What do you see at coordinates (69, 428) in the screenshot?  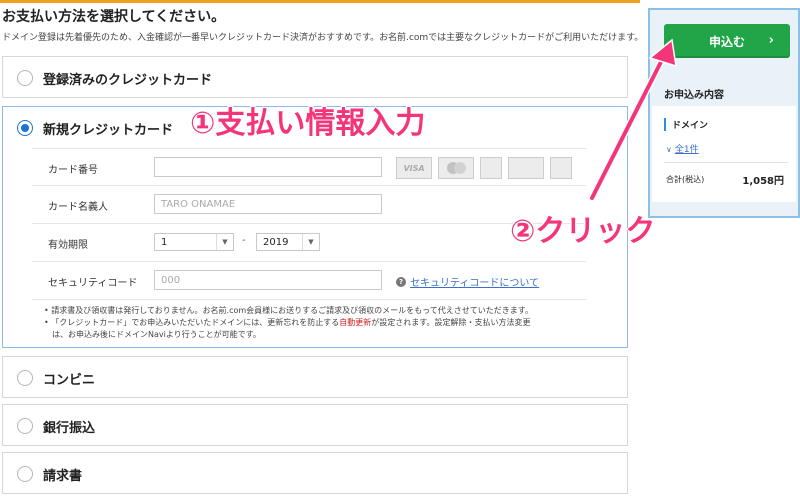 I see `method-label: 銀行振込` at bounding box center [69, 428].